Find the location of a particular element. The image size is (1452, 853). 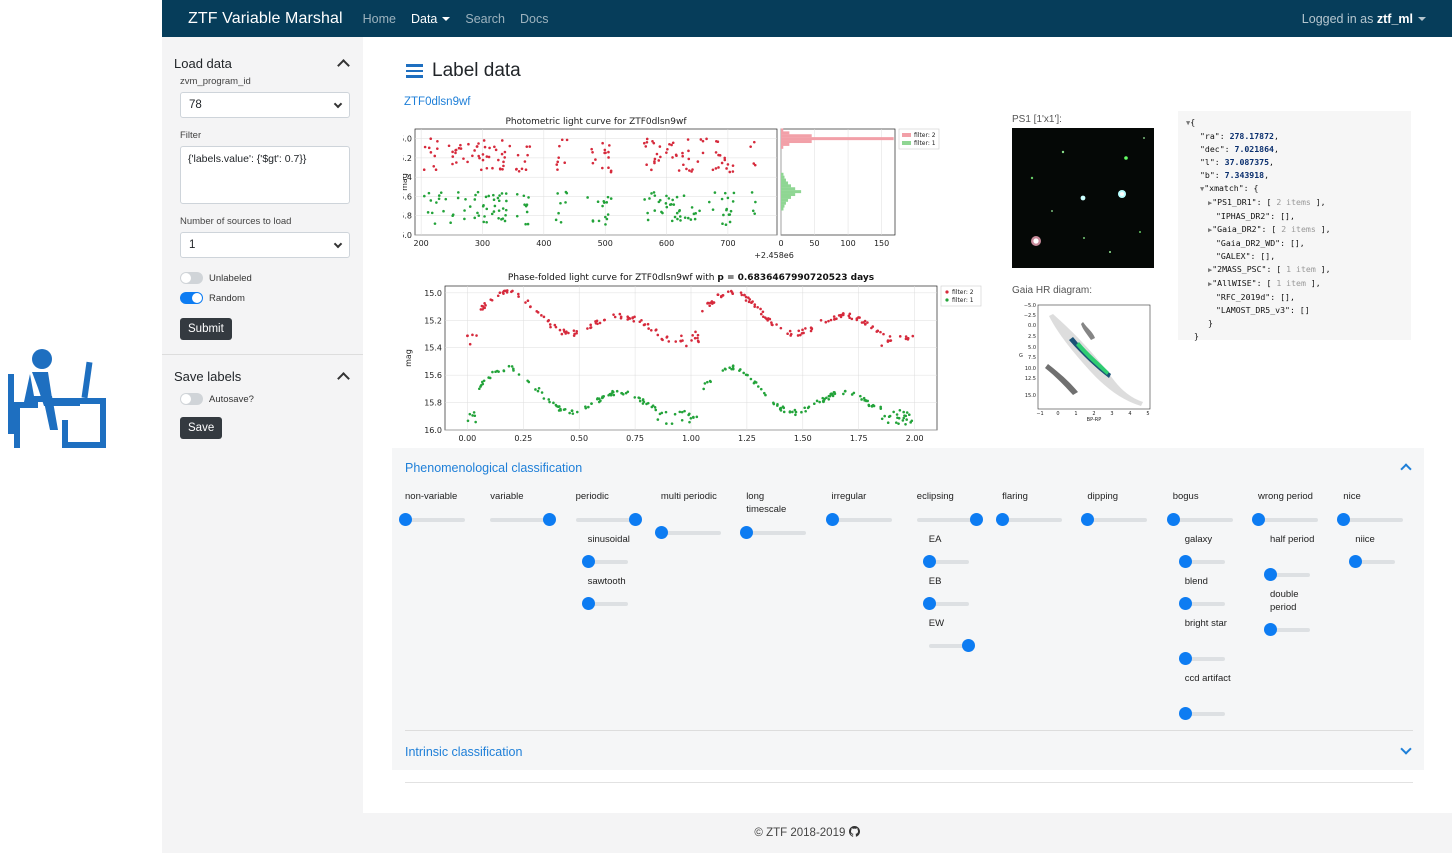

nav-home: Home is located at coordinates (379, 19).